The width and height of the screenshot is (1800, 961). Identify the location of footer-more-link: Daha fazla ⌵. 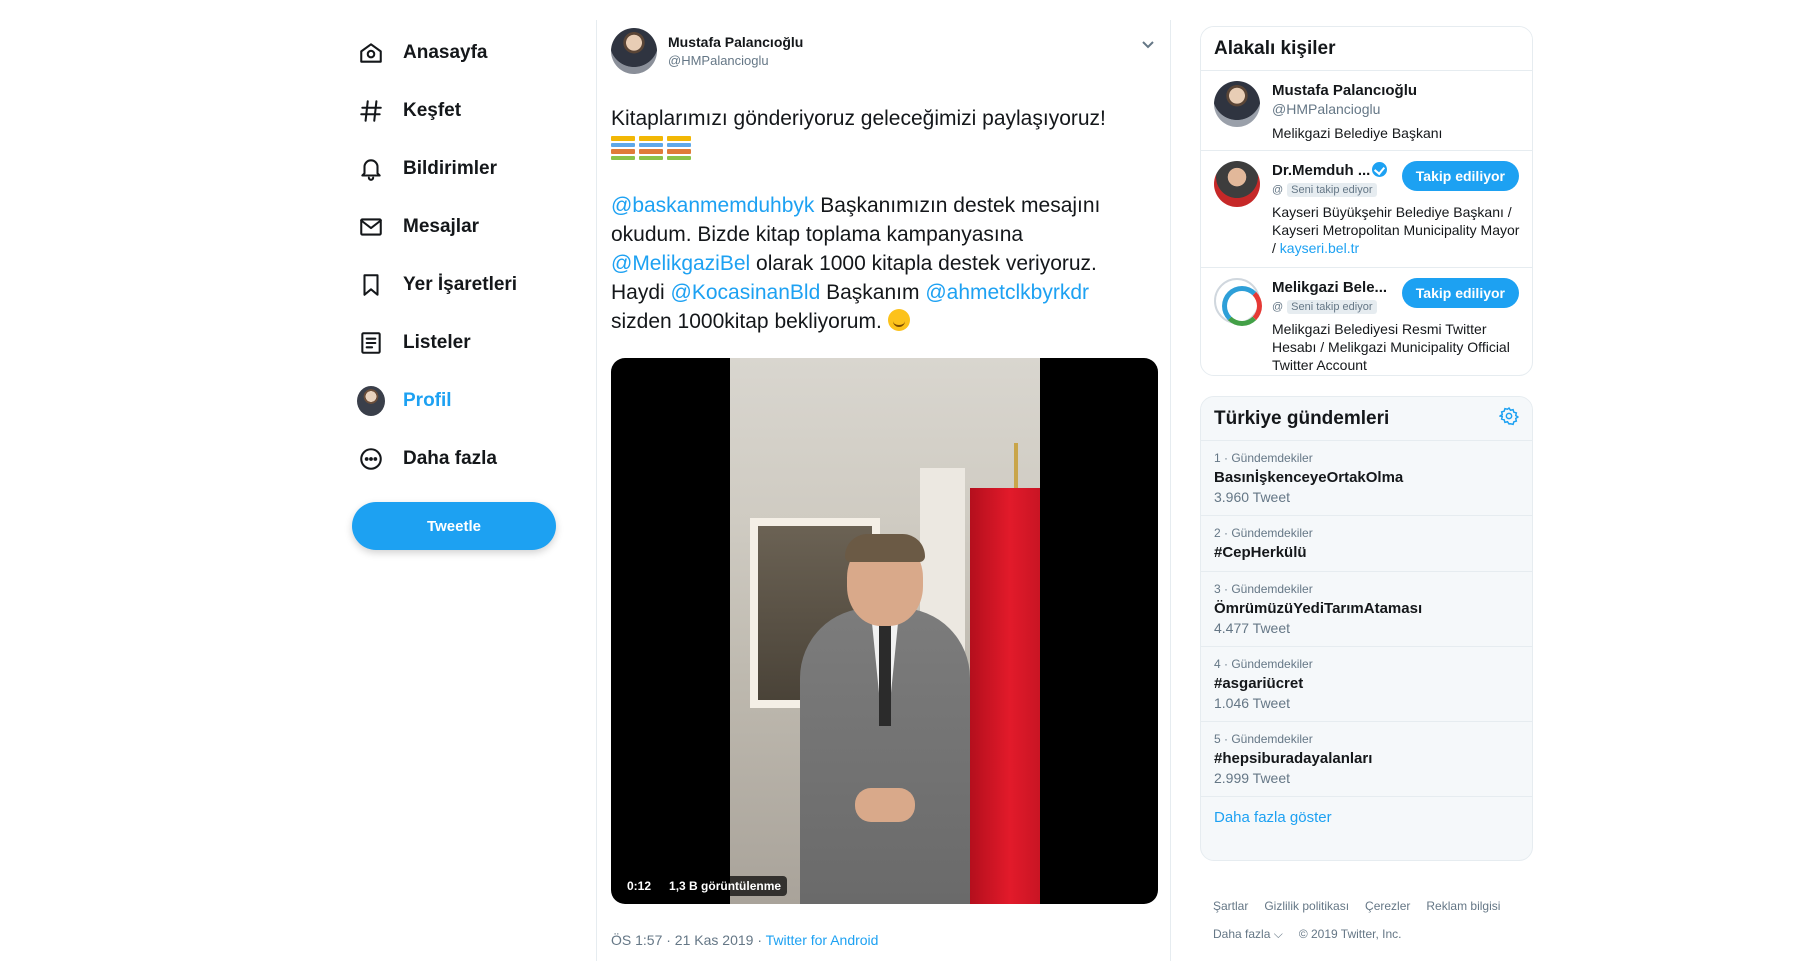
(1248, 934).